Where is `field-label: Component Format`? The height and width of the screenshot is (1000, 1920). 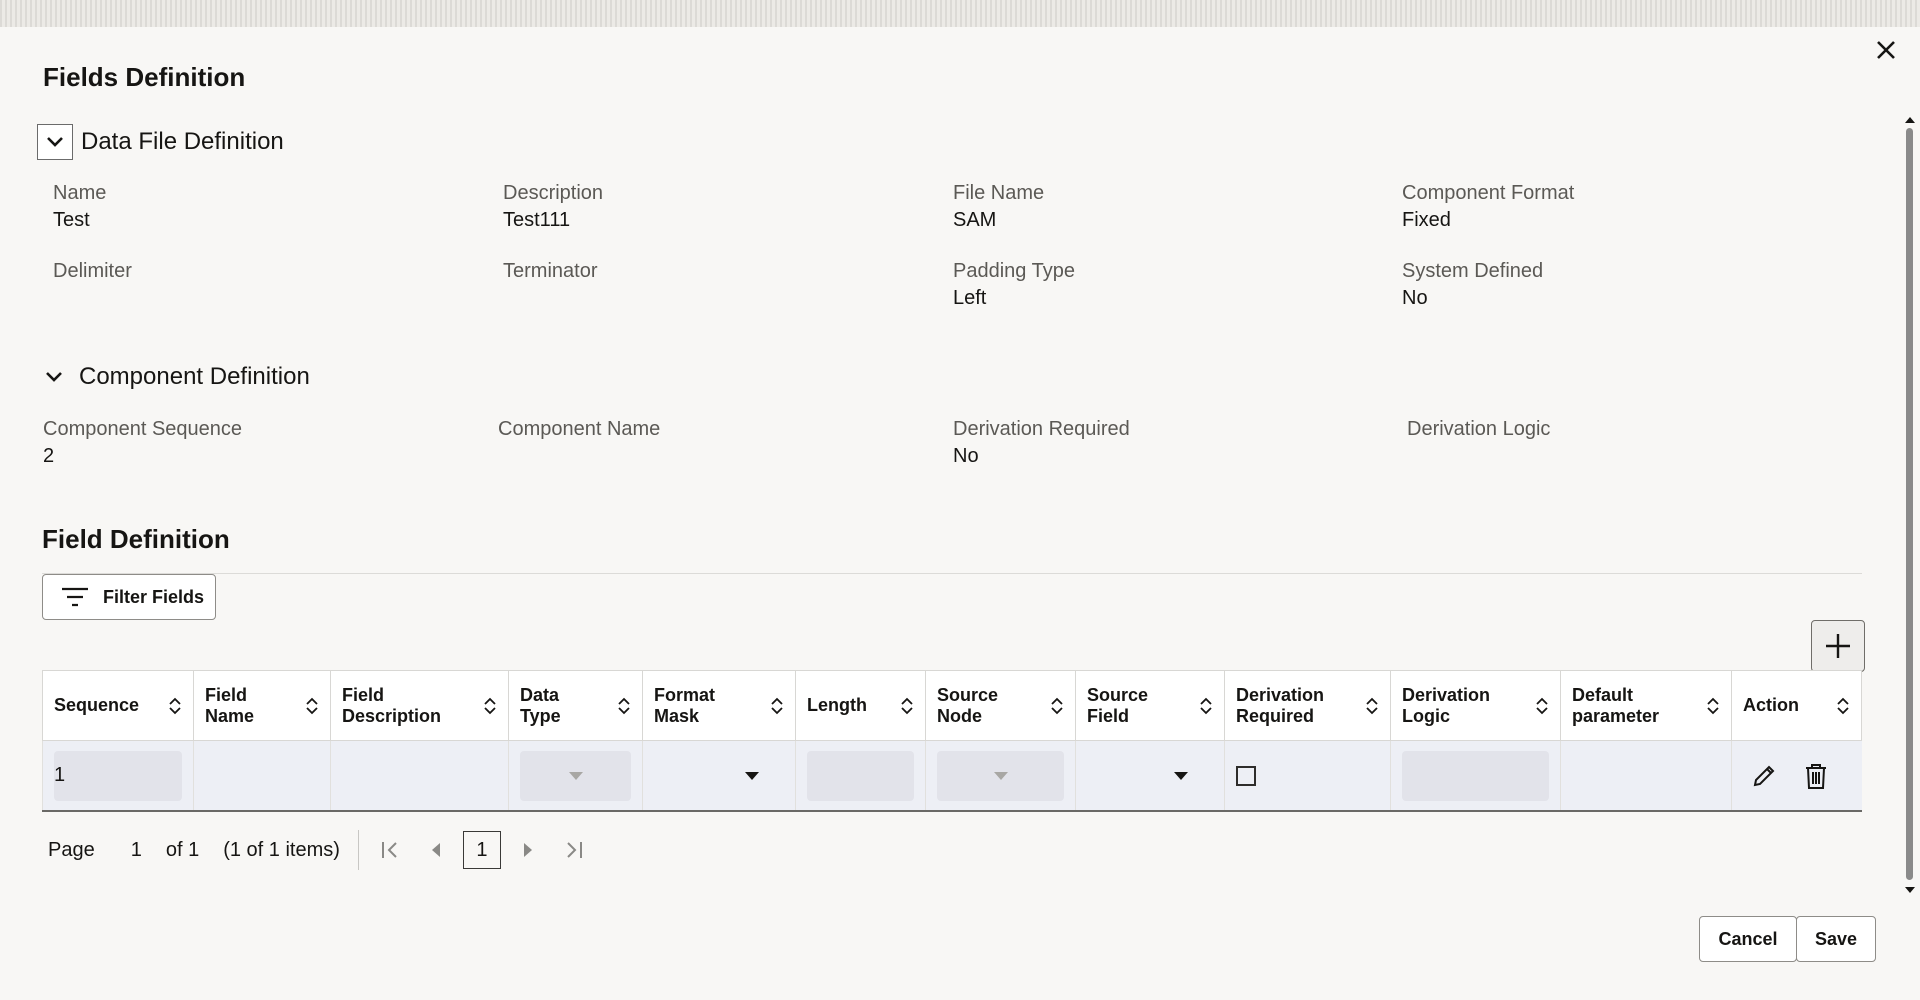 field-label: Component Format is located at coordinates (1488, 193).